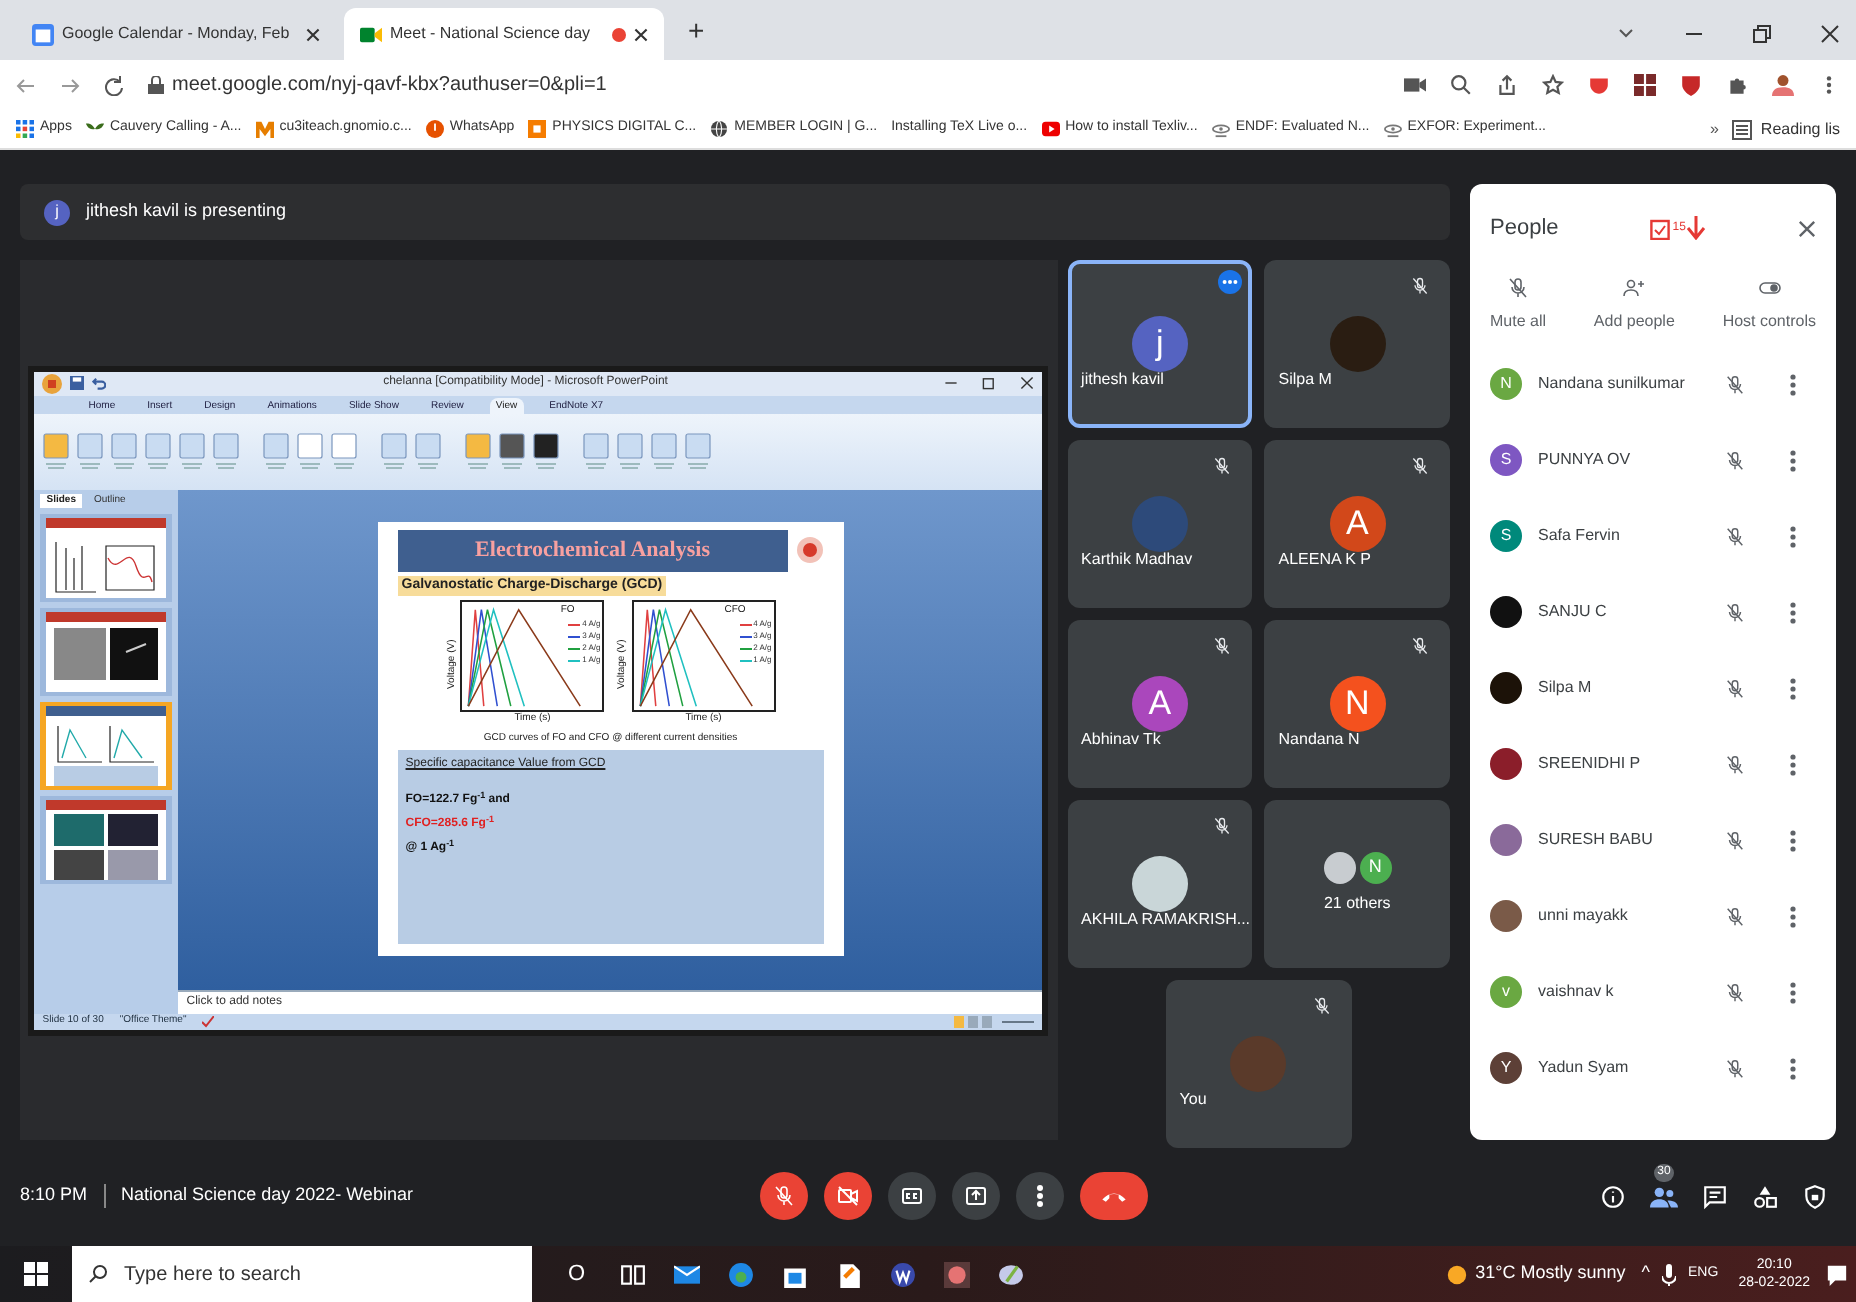  What do you see at coordinates (1646, 1274) in the screenshot?
I see `tray-expand-button: ^` at bounding box center [1646, 1274].